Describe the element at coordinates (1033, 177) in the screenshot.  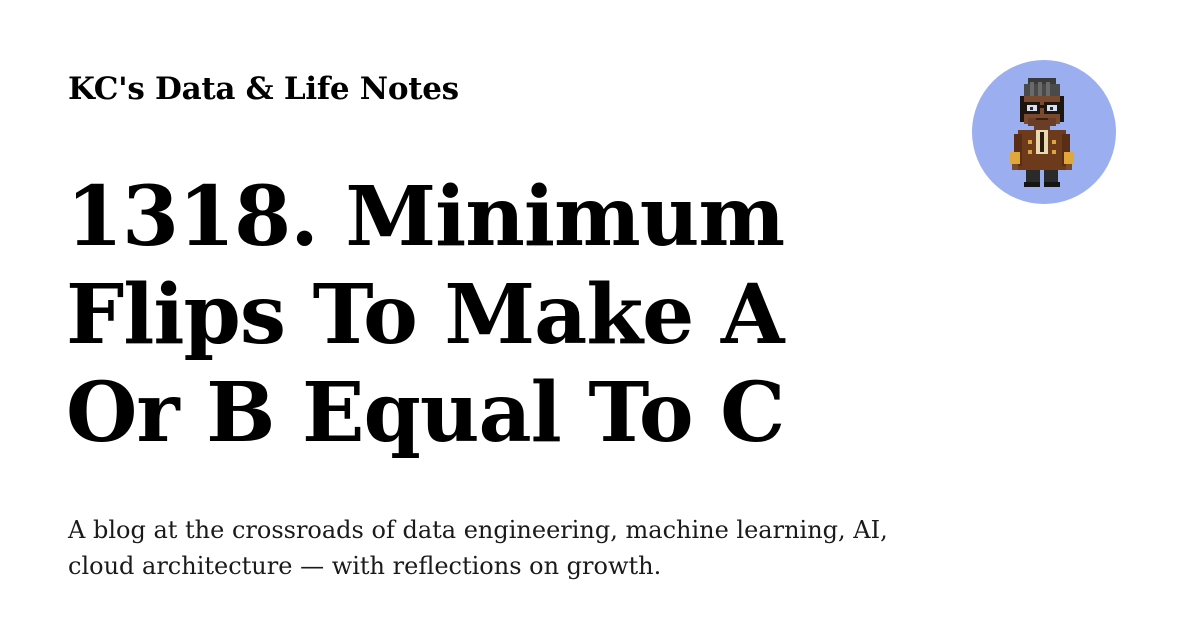
I see `avatar-legs` at that location.